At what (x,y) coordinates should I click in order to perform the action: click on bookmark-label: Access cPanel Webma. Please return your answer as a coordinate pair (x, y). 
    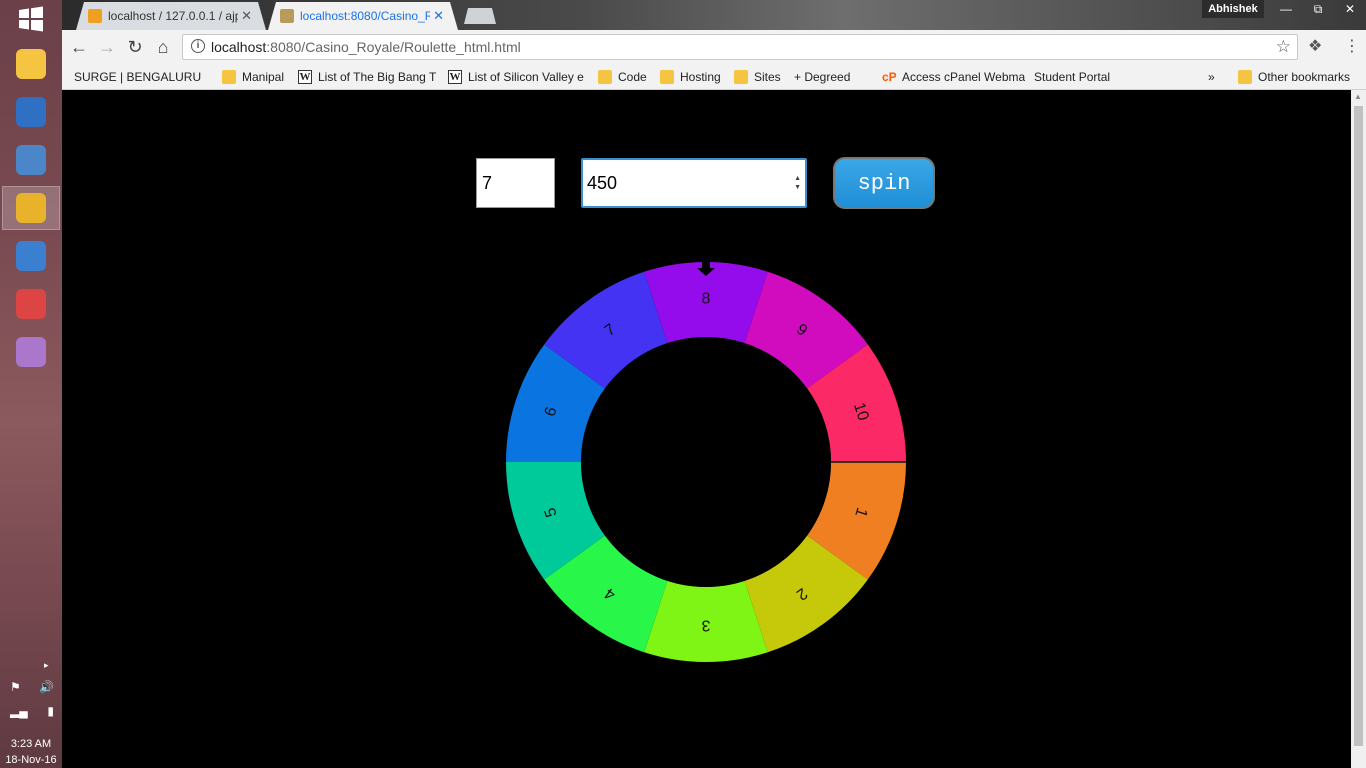
    Looking at the image, I should click on (964, 77).